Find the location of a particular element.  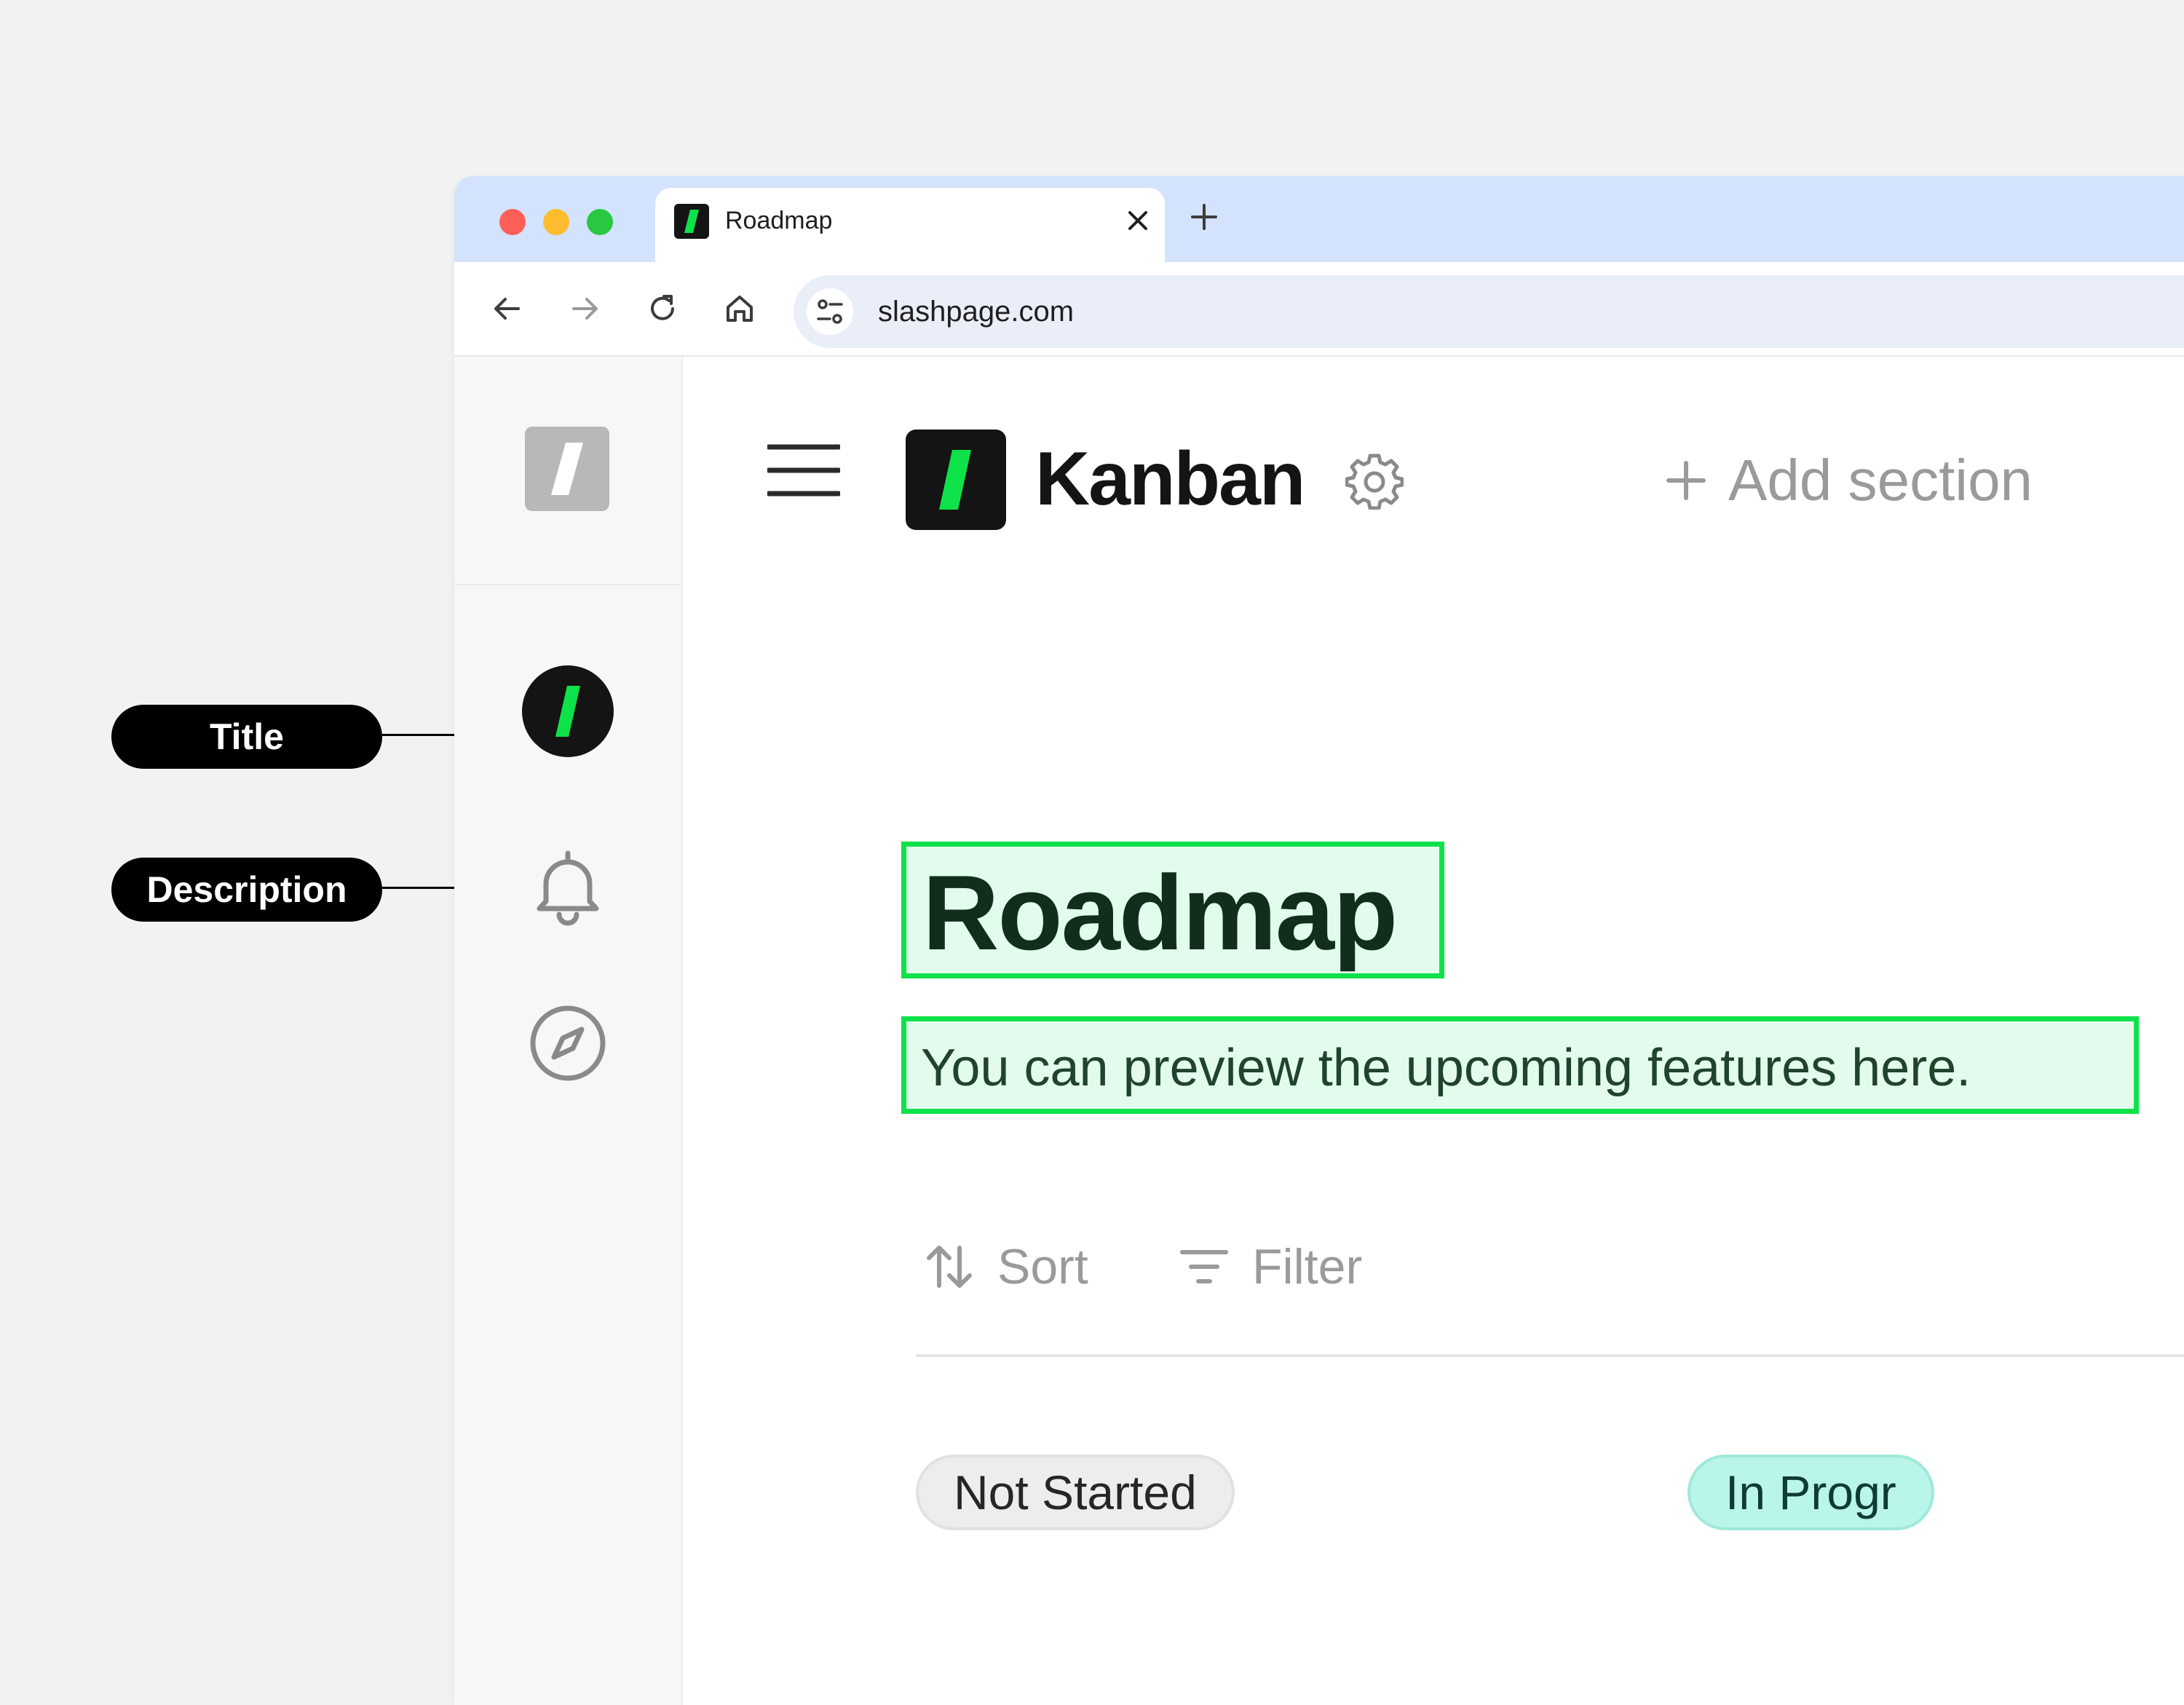

app-sidebar is located at coordinates (568, 1031).